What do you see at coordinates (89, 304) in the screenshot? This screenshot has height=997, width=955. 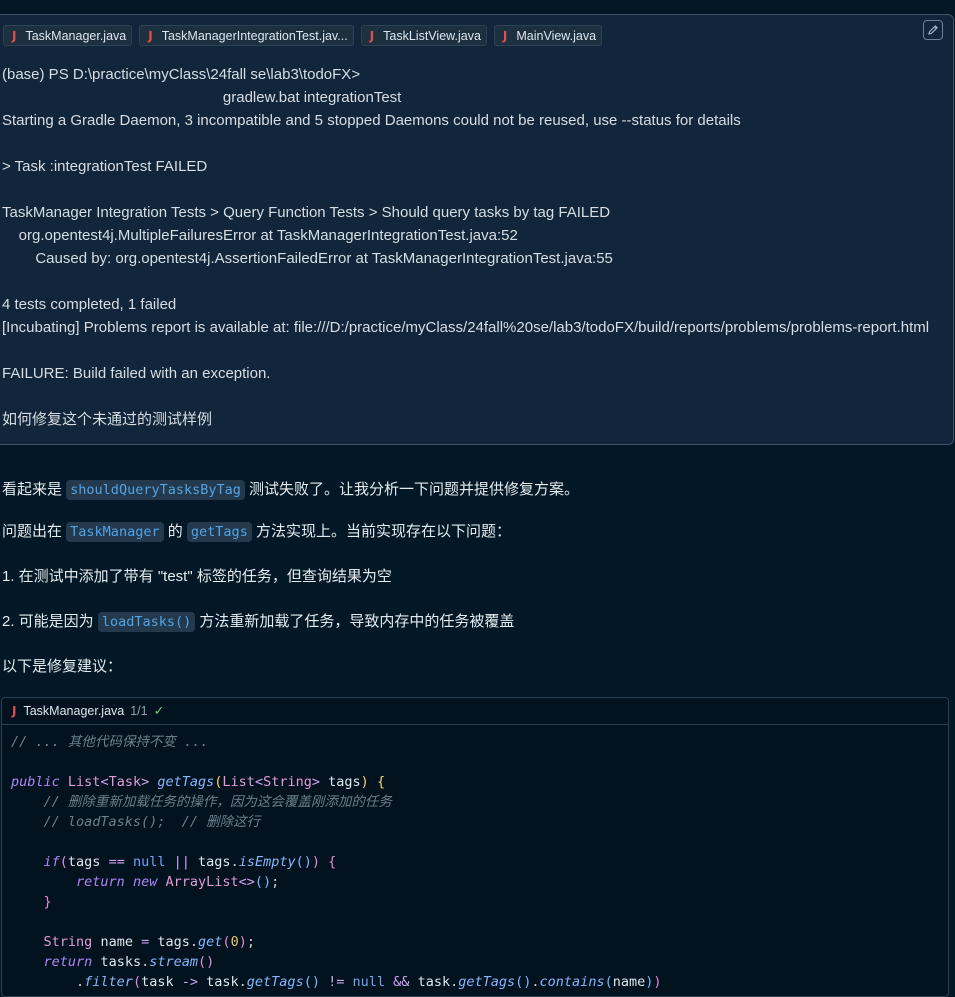 I see `terminal-line: 4 tests completed, 1 failed` at bounding box center [89, 304].